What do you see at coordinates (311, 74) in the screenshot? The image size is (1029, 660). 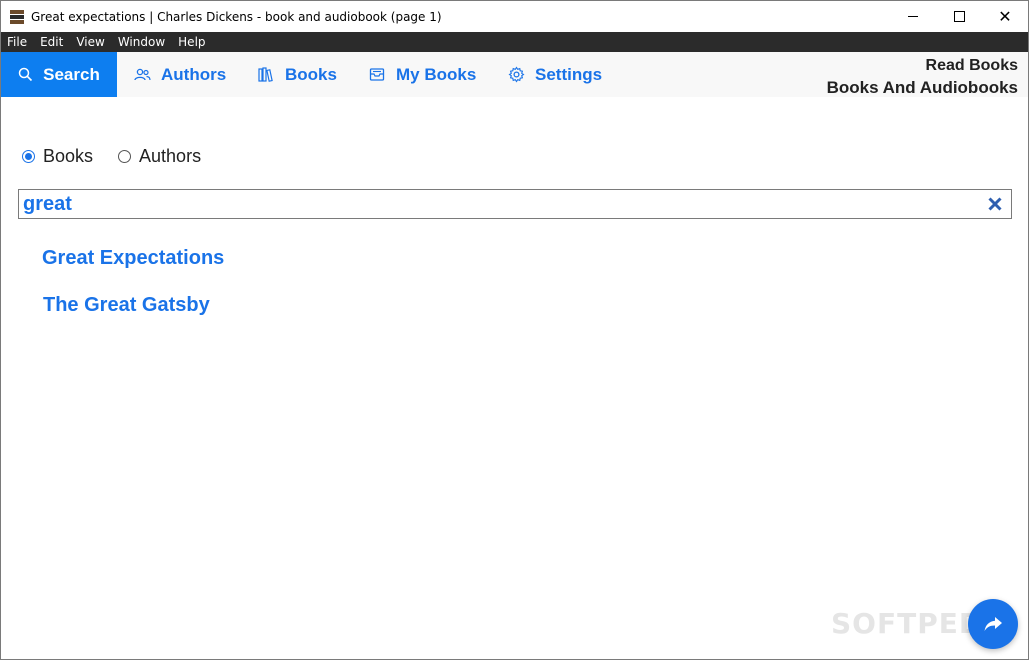 I see `tab-books-label: Books` at bounding box center [311, 74].